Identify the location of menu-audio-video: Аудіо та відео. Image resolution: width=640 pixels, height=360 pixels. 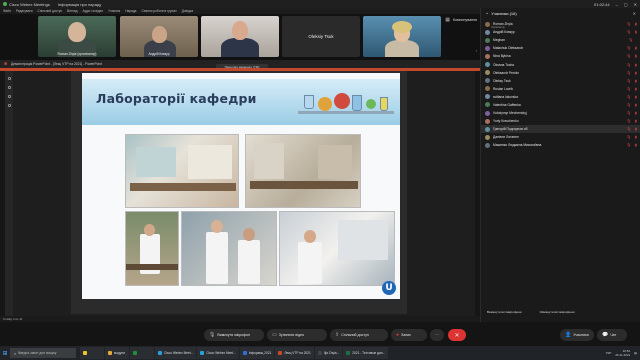
(93, 11).